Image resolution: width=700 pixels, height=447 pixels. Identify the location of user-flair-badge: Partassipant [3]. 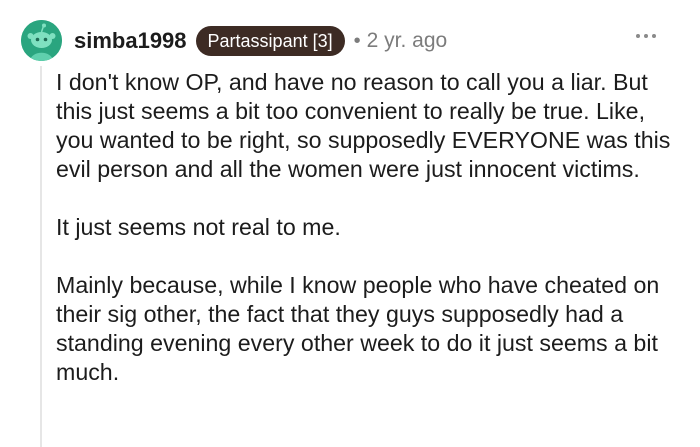
(270, 41).